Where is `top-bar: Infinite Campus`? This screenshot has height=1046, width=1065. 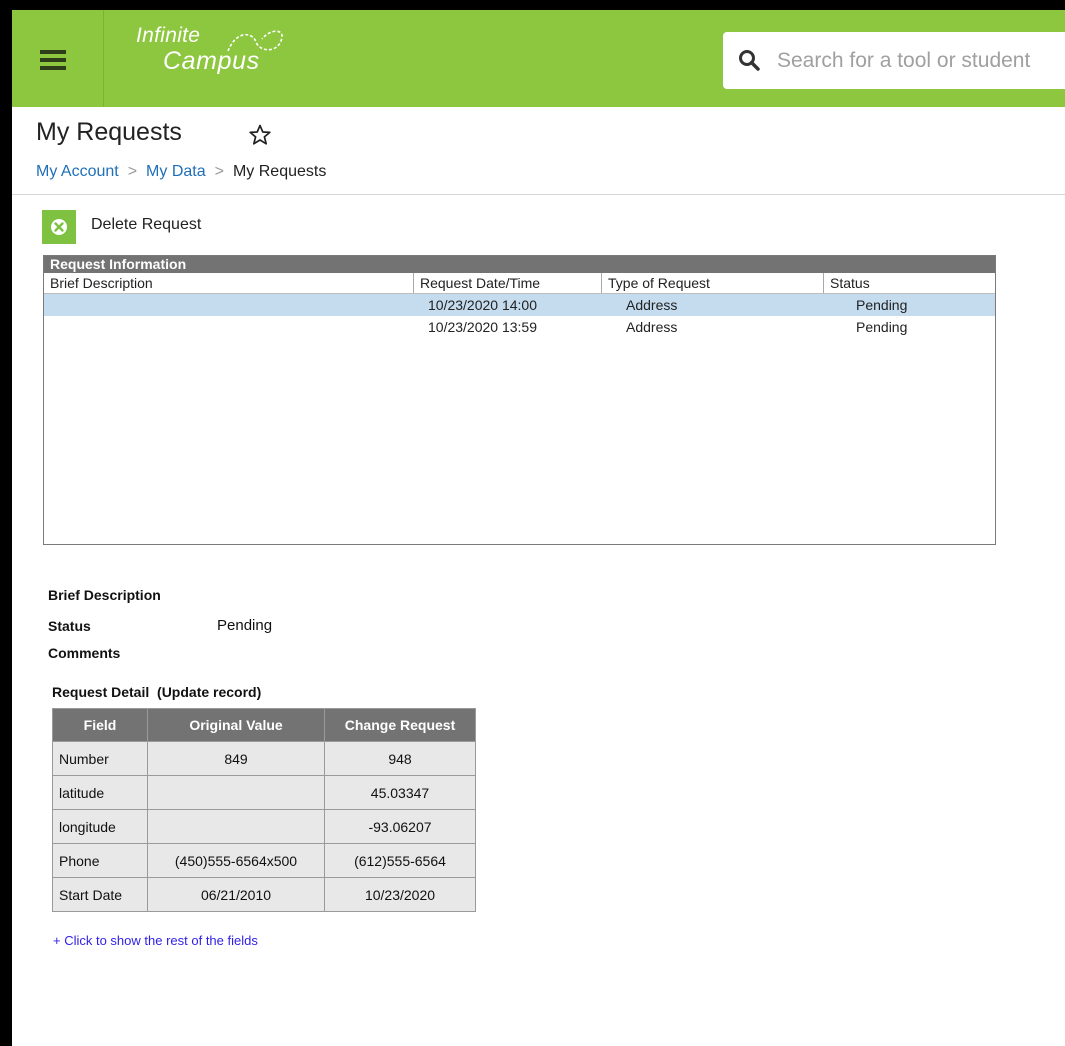
top-bar: Infinite Campus is located at coordinates (538, 58).